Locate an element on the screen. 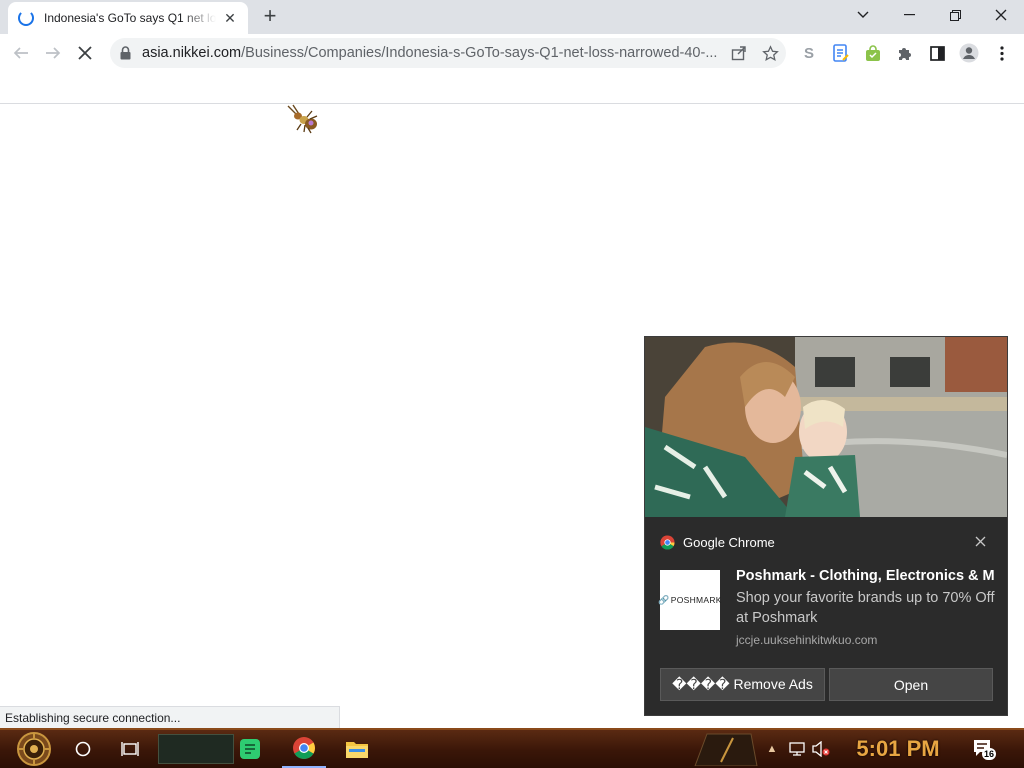  cortana-button is located at coordinates (83, 749).